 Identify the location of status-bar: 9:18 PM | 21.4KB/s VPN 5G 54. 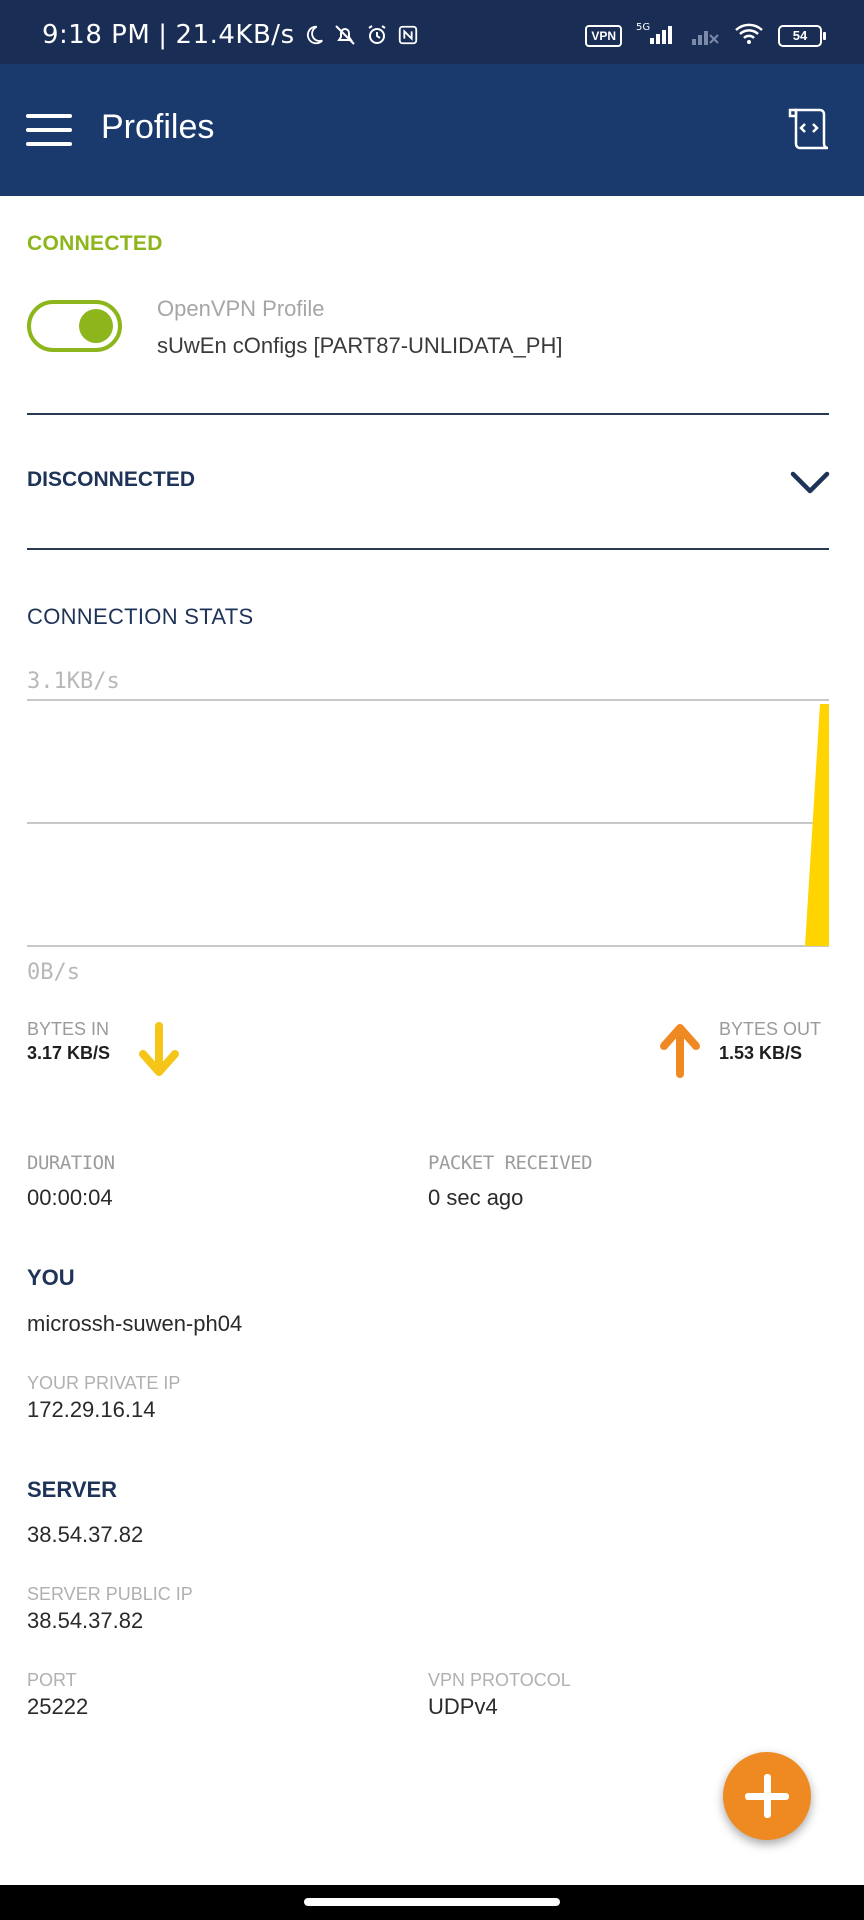
(432, 32).